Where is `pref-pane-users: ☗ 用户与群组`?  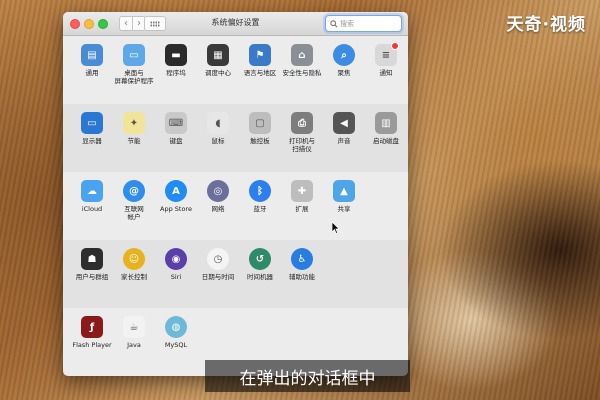
pref-pane-users: ☗ 用户与群组 is located at coordinates (92, 278).